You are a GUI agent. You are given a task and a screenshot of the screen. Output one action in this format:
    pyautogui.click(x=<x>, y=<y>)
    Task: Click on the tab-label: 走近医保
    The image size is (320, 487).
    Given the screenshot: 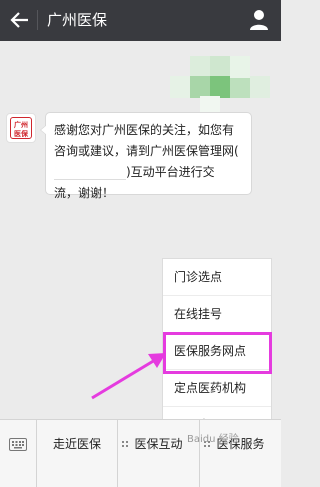 What is the action you would take?
    pyautogui.click(x=76, y=444)
    